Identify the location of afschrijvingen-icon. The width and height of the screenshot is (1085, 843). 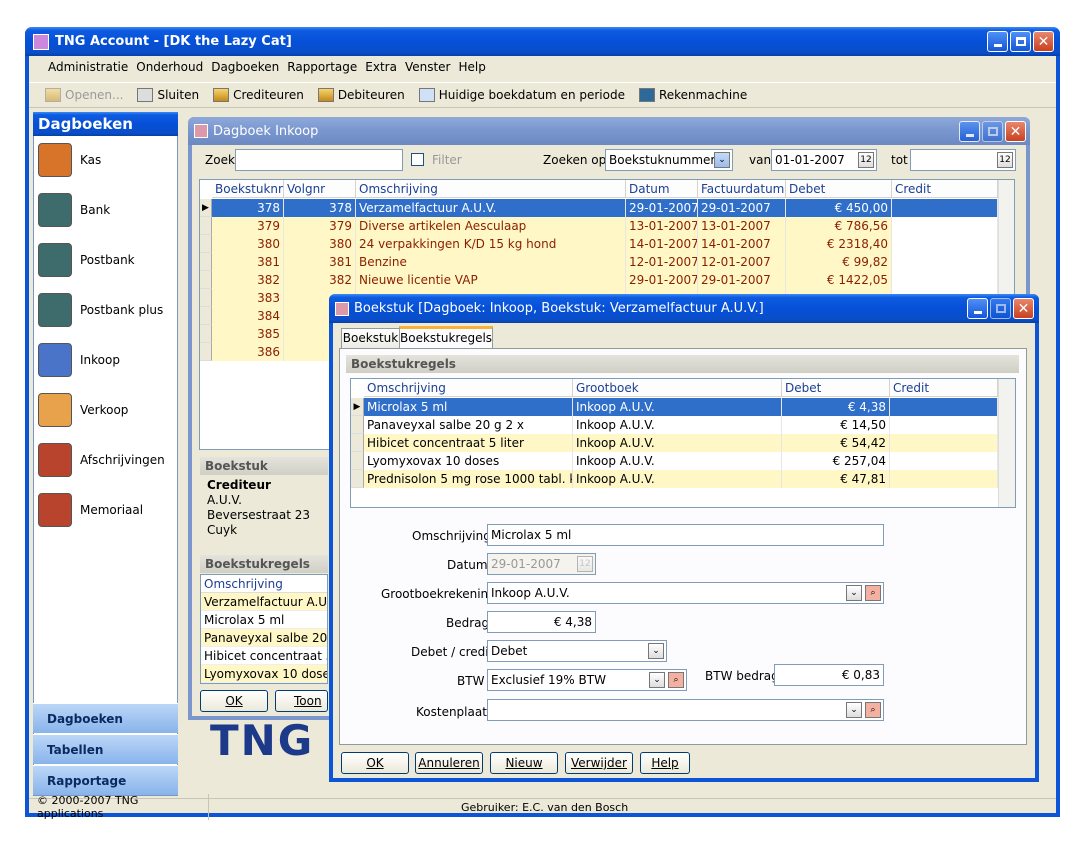
(55, 460).